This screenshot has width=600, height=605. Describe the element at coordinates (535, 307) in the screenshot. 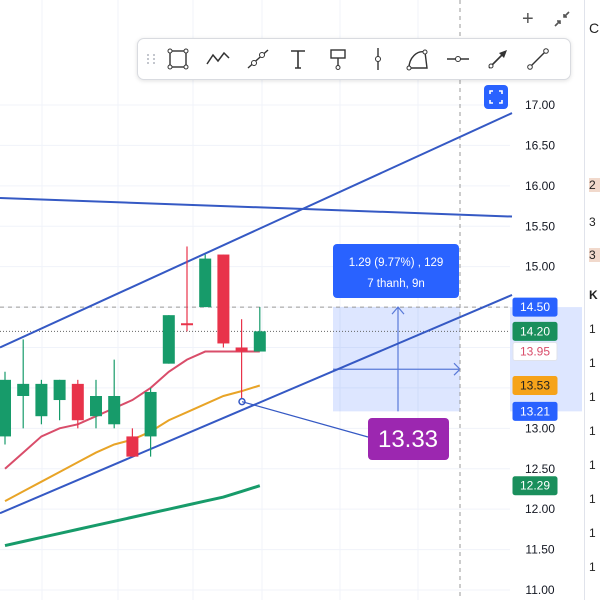

I see `price-label-text: 14.50` at that location.